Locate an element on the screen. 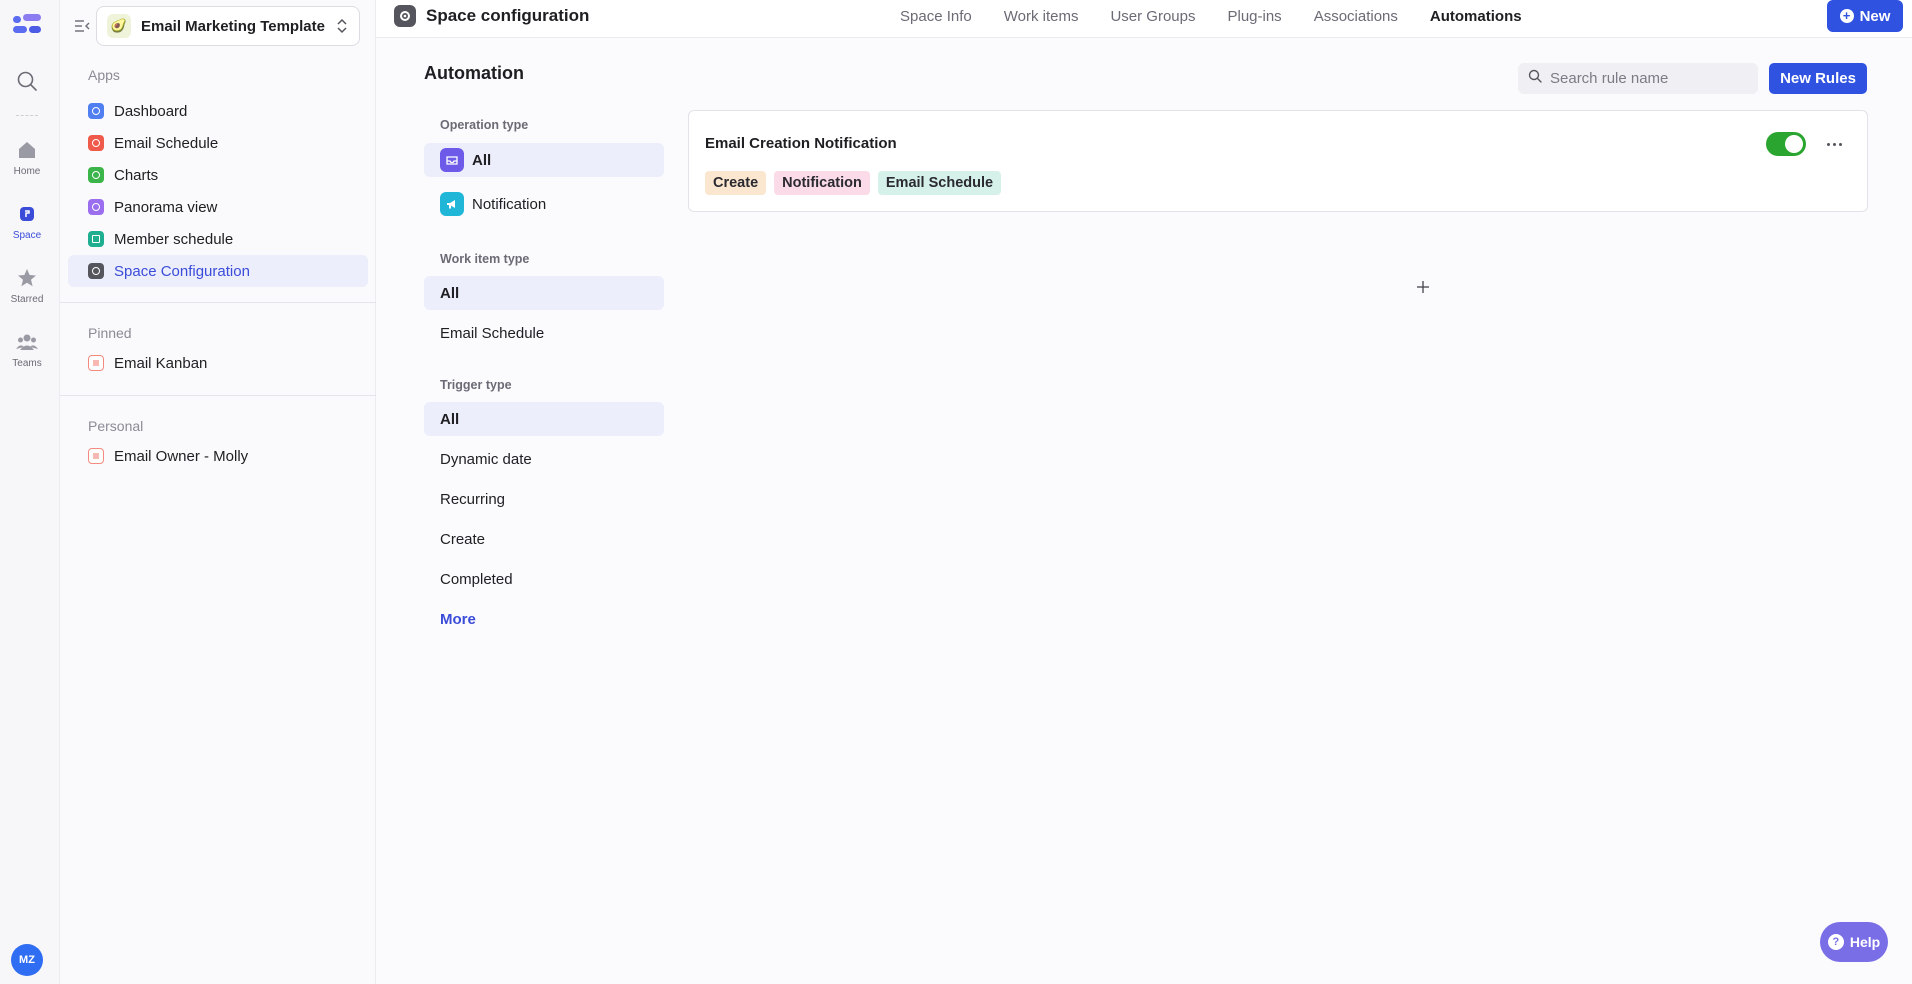 The height and width of the screenshot is (984, 1912). charts-icon is located at coordinates (96, 175).